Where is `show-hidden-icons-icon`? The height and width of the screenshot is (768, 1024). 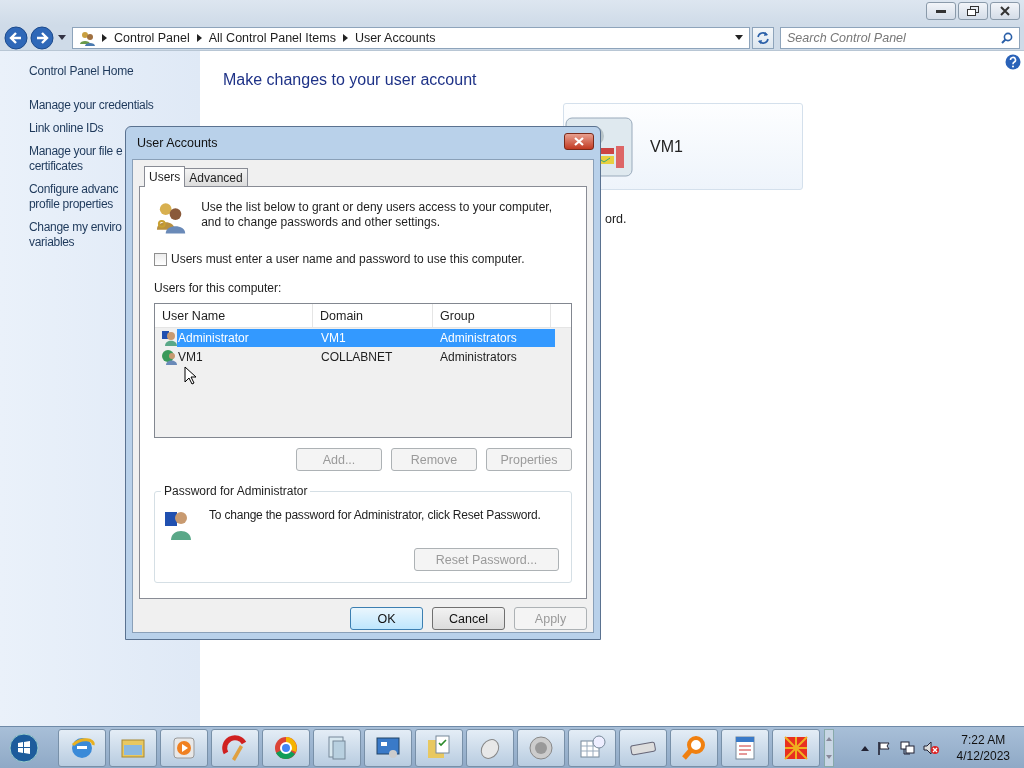 show-hidden-icons-icon is located at coordinates (864, 747).